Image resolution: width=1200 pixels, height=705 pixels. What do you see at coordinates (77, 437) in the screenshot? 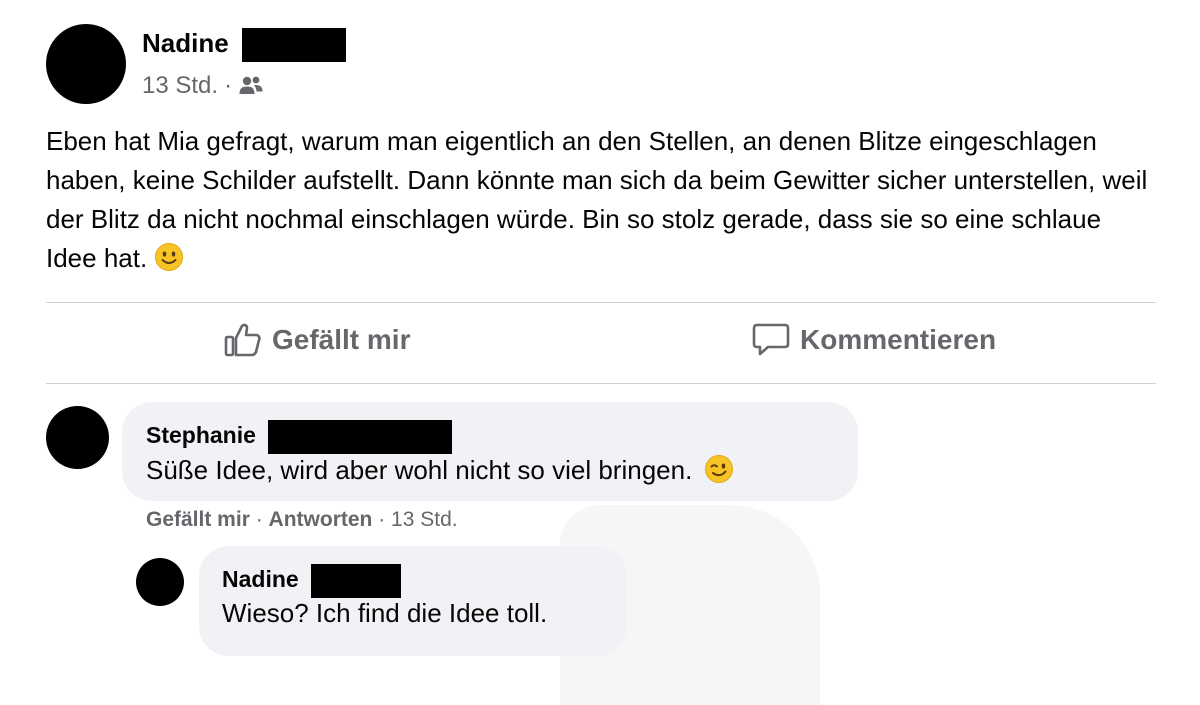
I see `comment-author-avatar` at bounding box center [77, 437].